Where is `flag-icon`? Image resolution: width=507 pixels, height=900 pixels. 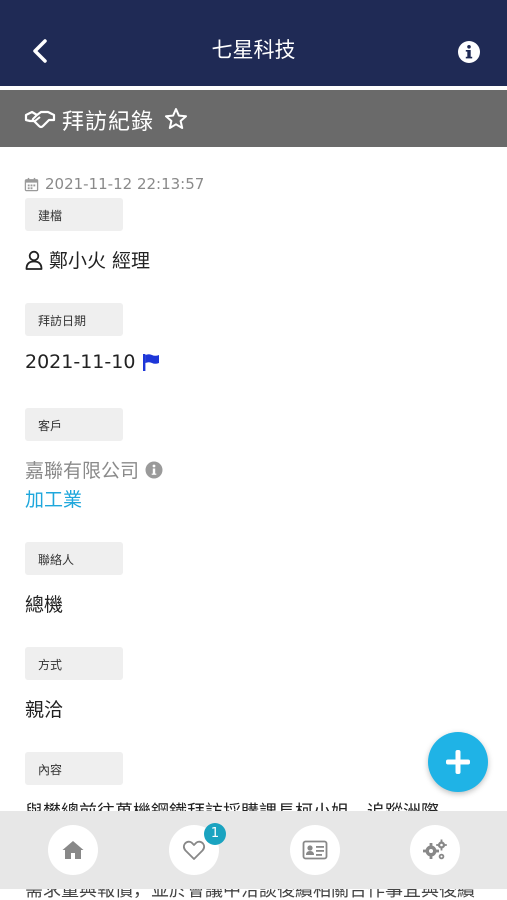
flag-icon is located at coordinates (151, 362).